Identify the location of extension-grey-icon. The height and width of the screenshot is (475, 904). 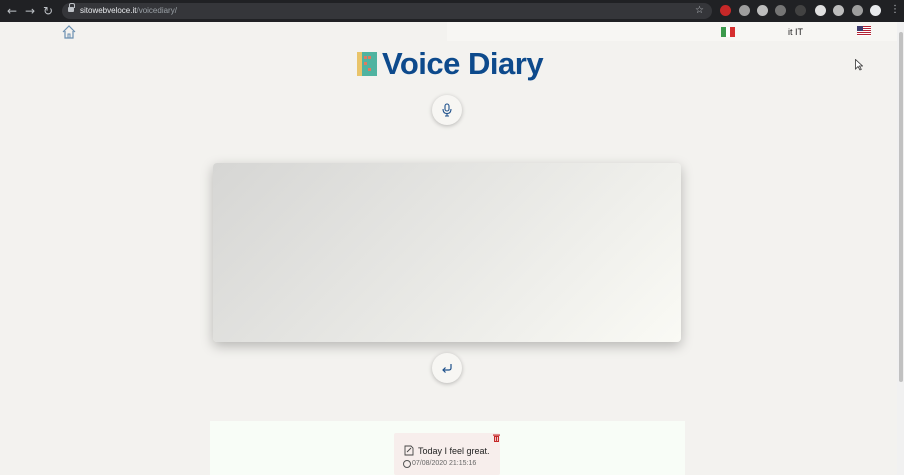
(780, 10).